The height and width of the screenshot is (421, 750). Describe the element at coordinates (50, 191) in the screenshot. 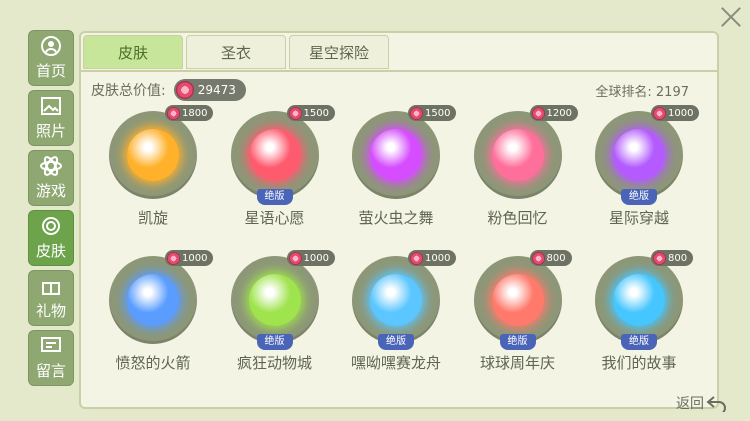

I see `sidebar-item-label: 游戏` at that location.